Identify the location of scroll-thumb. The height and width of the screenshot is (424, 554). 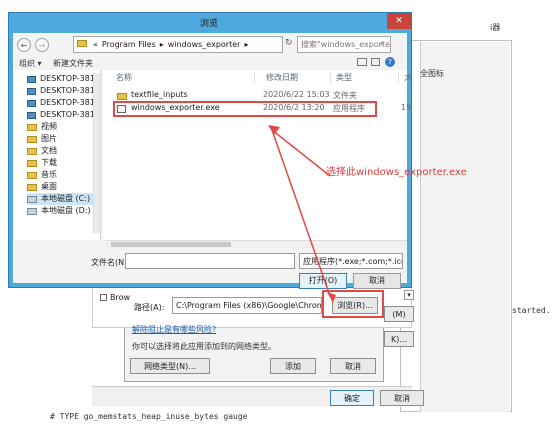
(171, 244).